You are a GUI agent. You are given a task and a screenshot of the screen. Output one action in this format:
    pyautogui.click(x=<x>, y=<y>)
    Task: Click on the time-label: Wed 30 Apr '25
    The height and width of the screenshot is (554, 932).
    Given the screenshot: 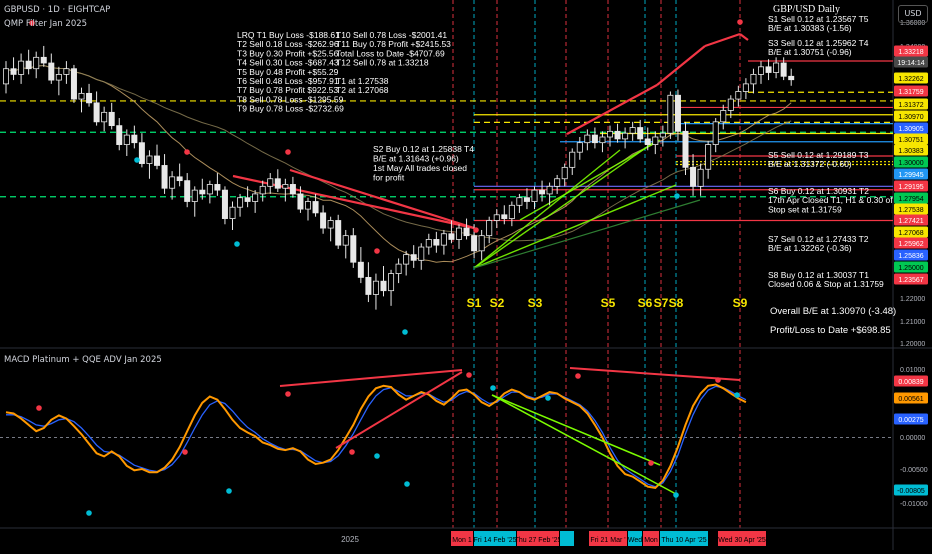 What is the action you would take?
    pyautogui.click(x=742, y=540)
    